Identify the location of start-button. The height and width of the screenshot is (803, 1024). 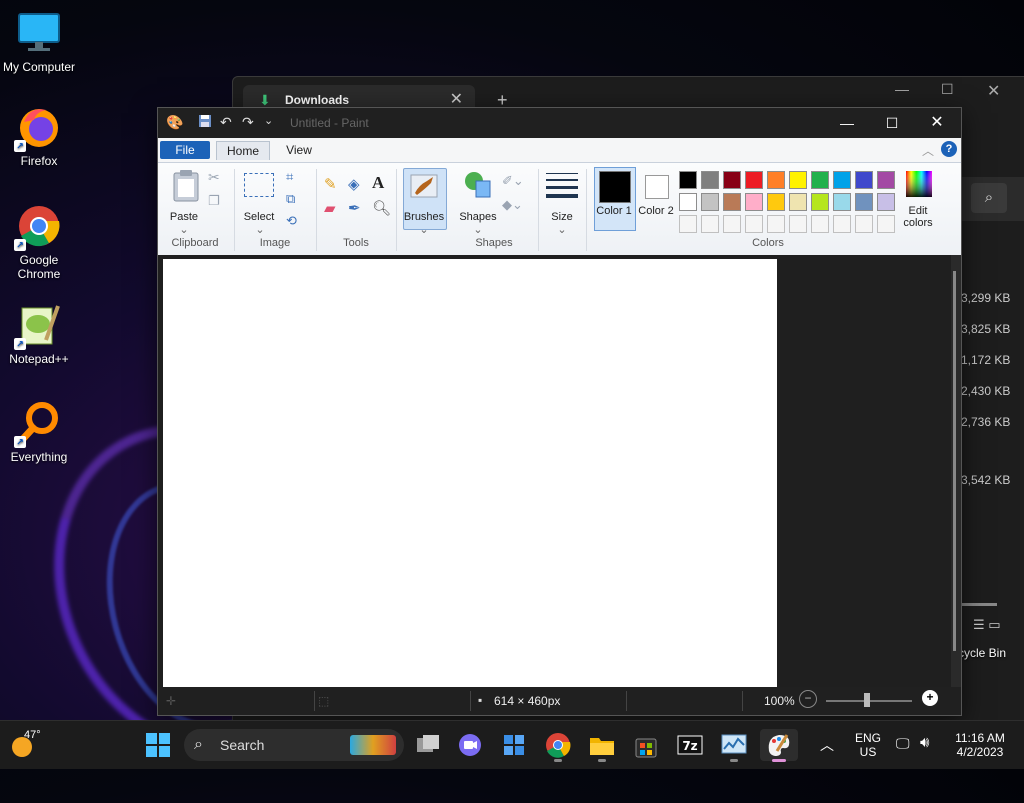
(158, 745).